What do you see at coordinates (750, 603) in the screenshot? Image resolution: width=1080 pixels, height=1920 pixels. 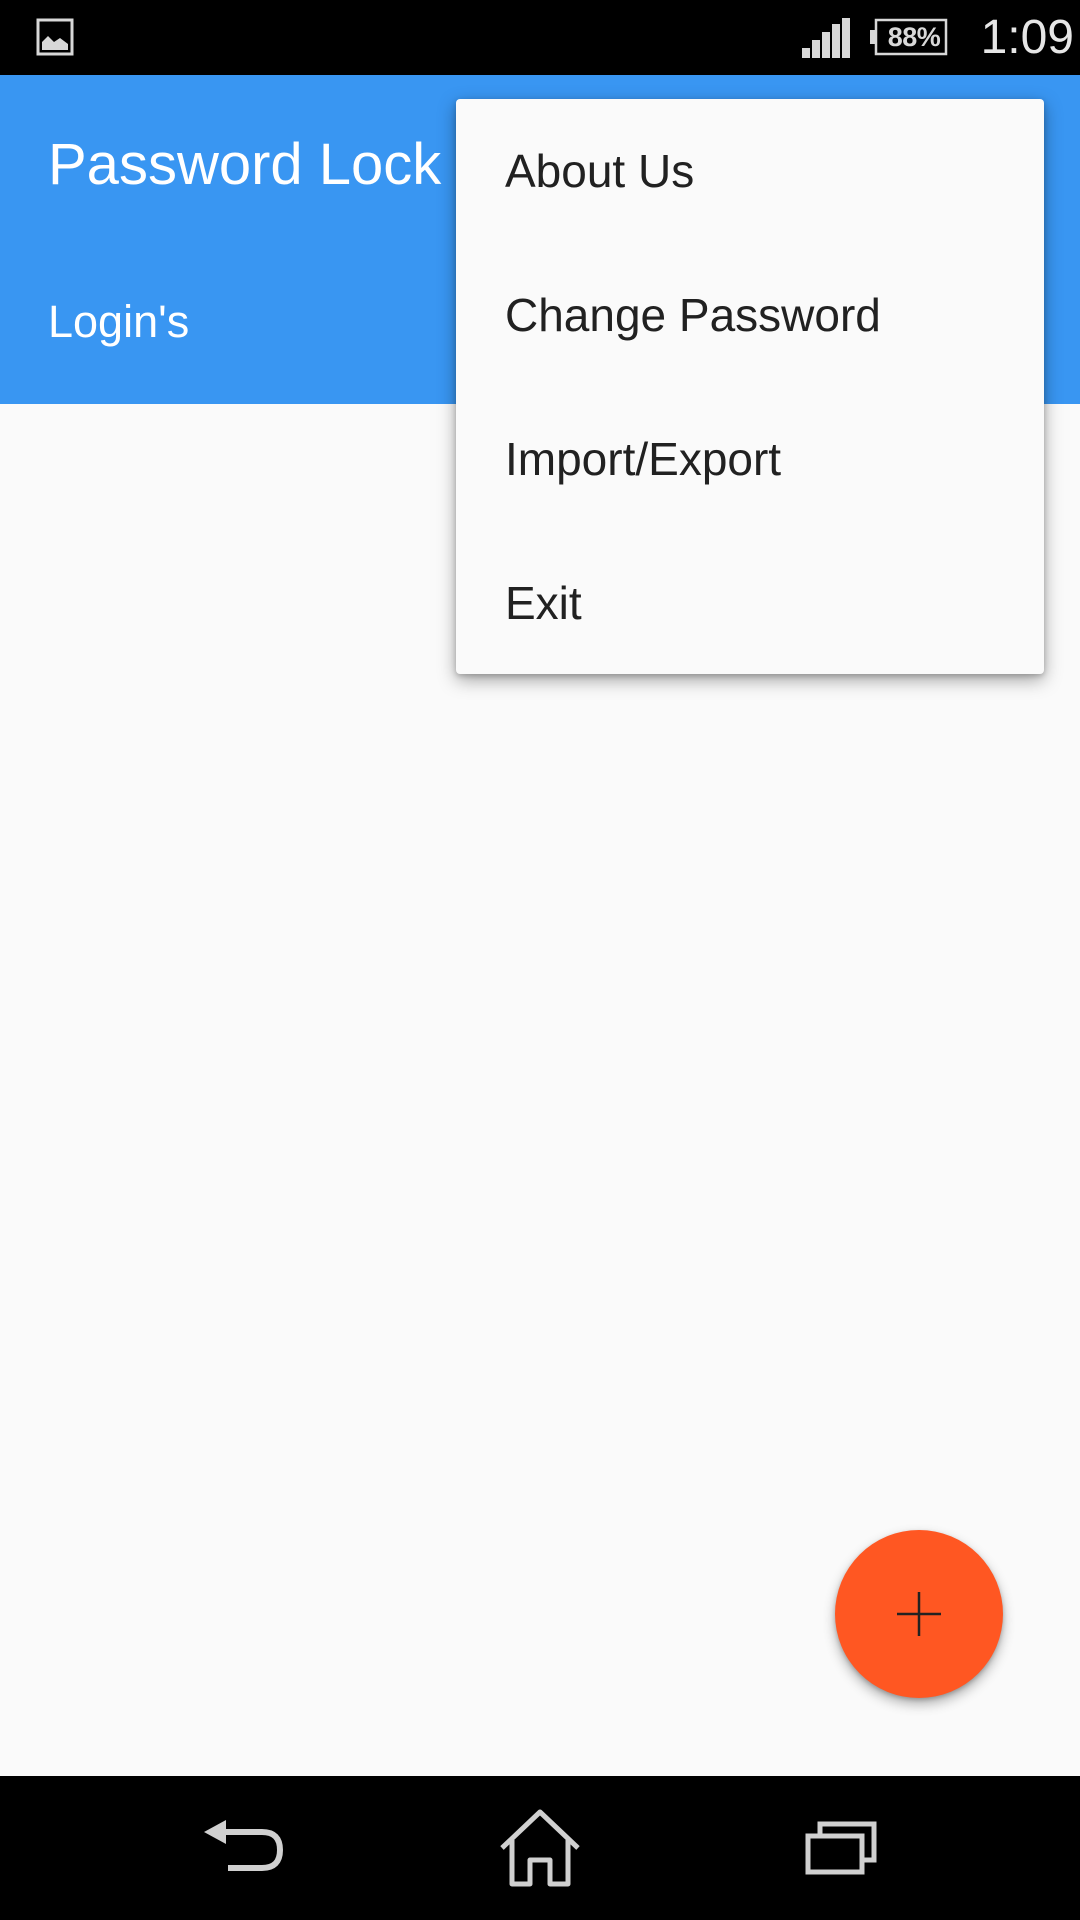 I see `menu-item-exit: Exit` at bounding box center [750, 603].